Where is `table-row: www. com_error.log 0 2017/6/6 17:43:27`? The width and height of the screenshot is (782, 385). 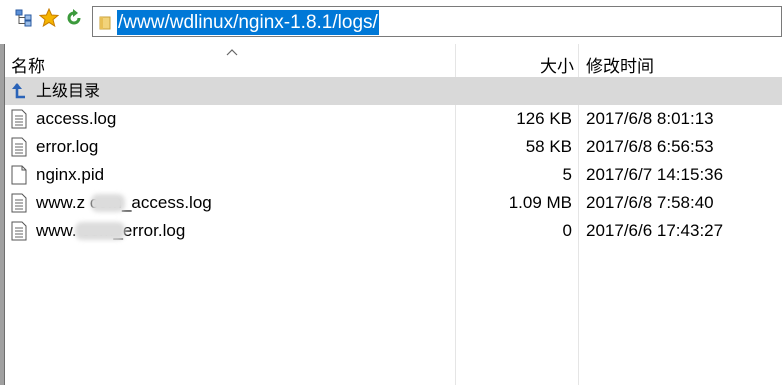
table-row: www. com_error.log 0 2017/6/6 17:43:27 is located at coordinates (393, 231).